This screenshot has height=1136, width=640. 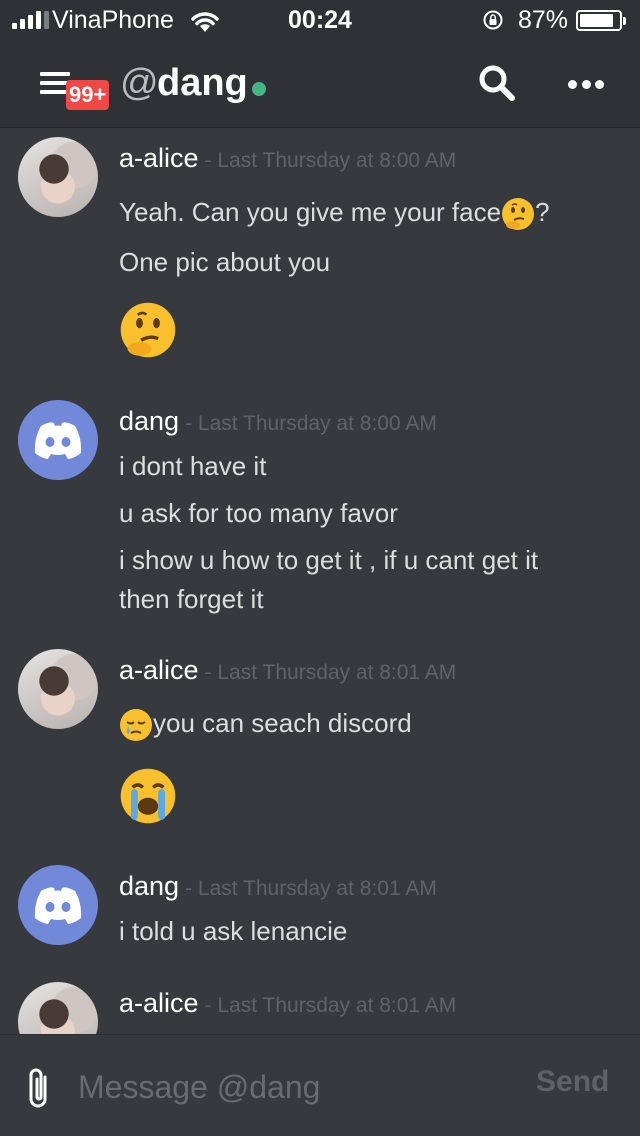 I want to click on send-button: Send, so click(x=572, y=1082).